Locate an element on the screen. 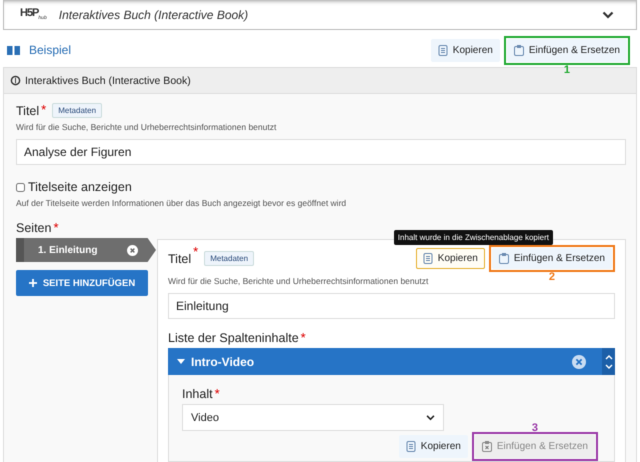  caret-icon is located at coordinates (181, 361).